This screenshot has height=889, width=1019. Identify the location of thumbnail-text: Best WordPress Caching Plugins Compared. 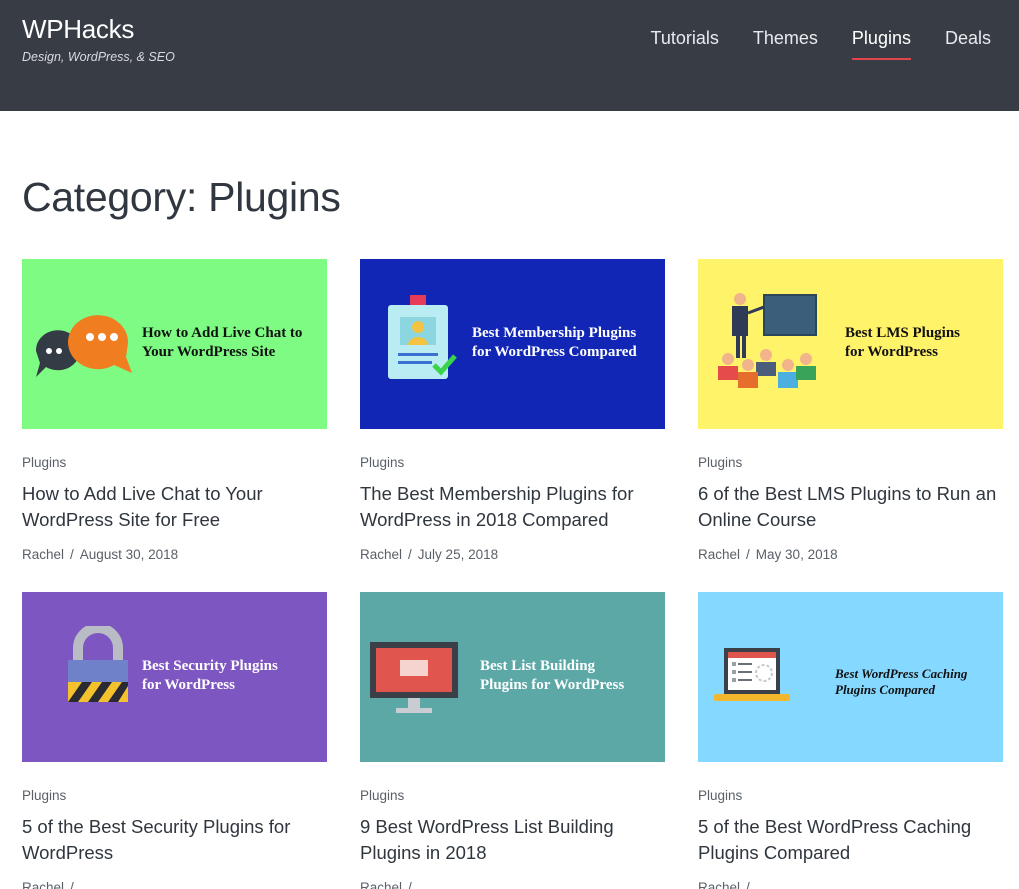
(901, 682).